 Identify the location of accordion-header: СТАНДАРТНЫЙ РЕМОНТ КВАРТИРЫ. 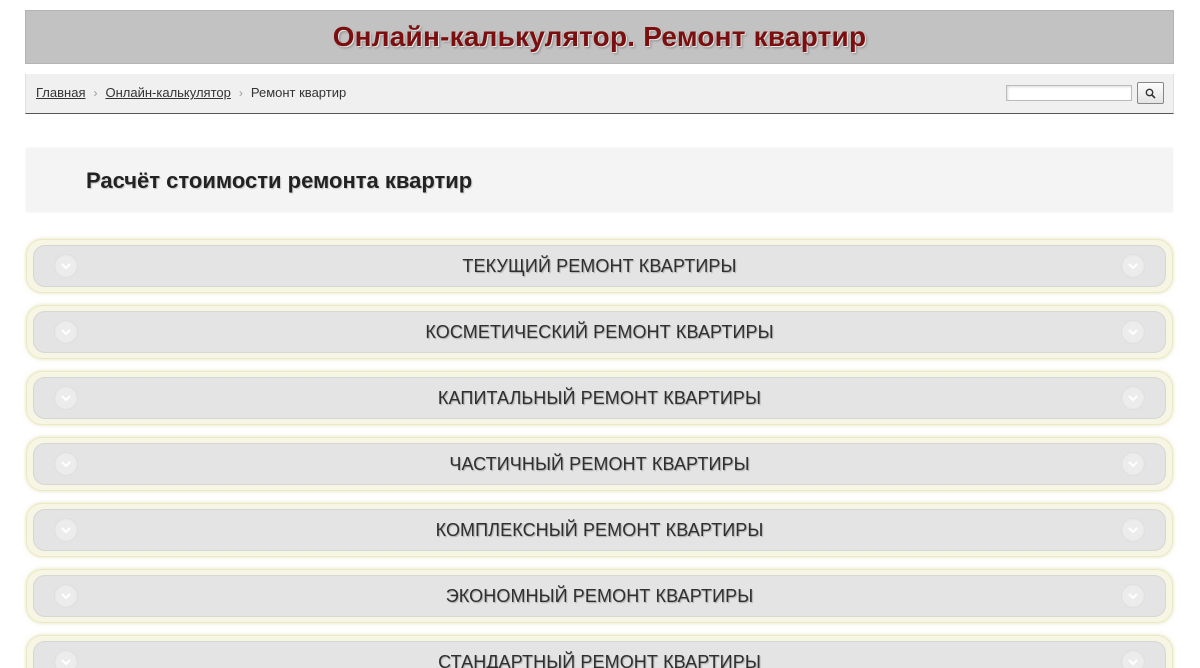
(599, 654).